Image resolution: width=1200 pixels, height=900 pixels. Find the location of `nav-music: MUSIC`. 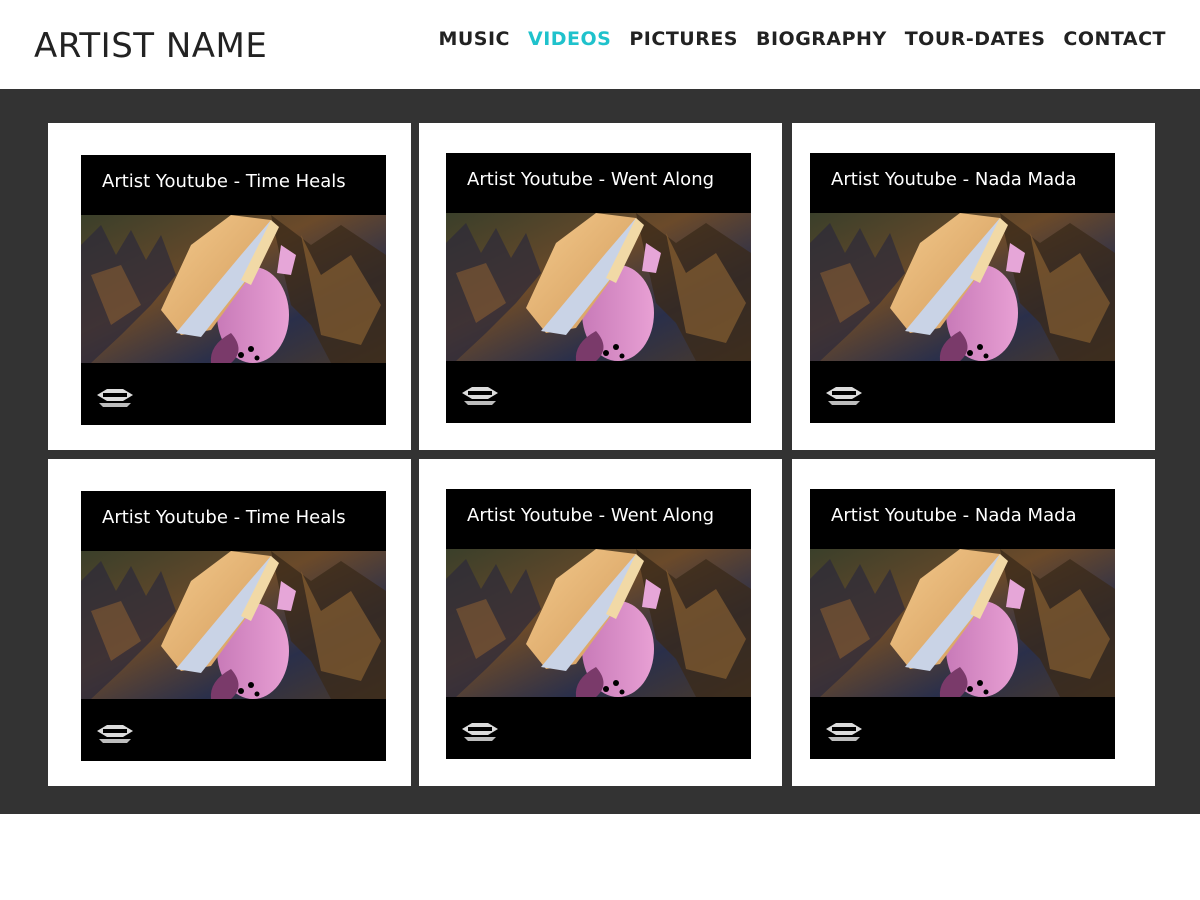

nav-music: MUSIC is located at coordinates (474, 39).